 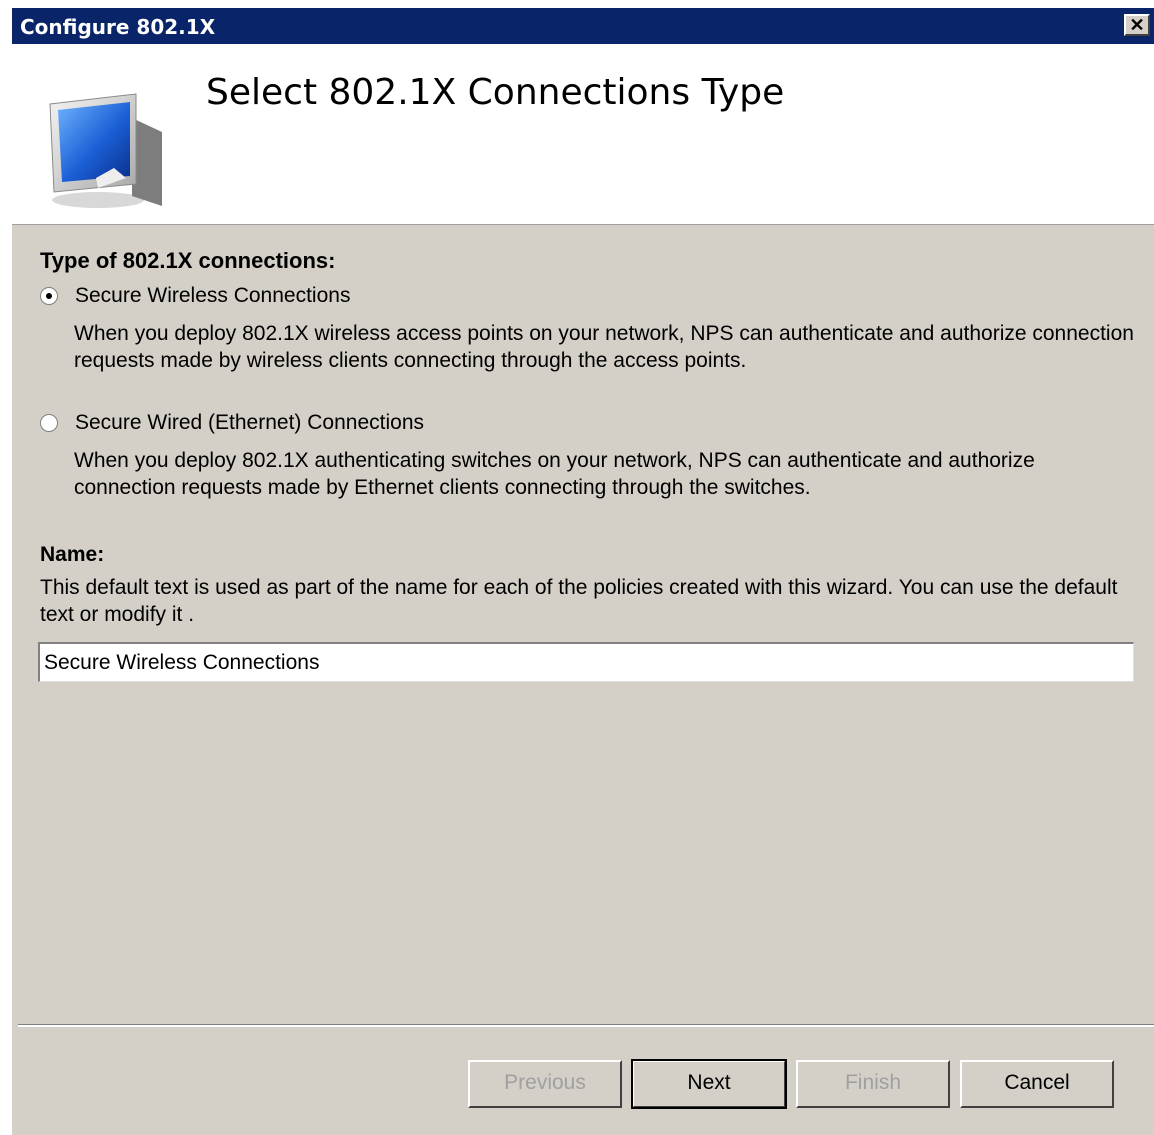 I want to click on window-title: Configure 802.1X, so click(x=118, y=27).